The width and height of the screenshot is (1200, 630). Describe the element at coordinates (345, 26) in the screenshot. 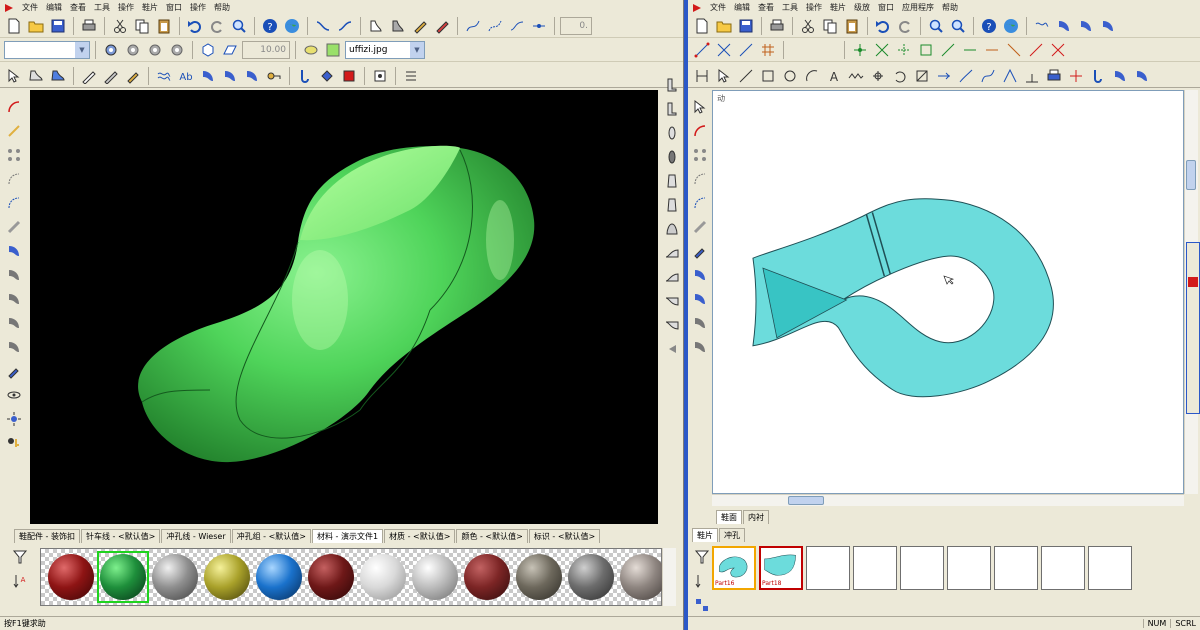

I see `mirror-2-icon` at that location.